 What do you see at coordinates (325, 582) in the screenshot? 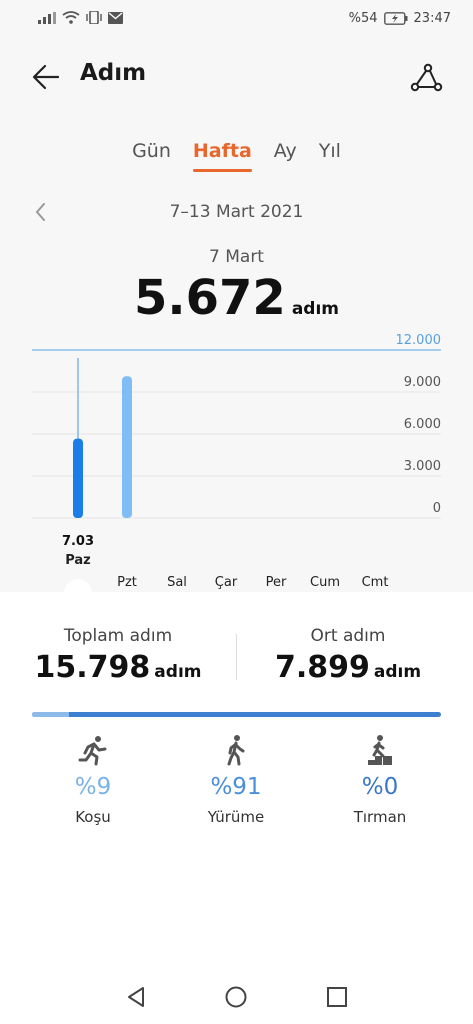
I see `x-tick-label: Cum` at bounding box center [325, 582].